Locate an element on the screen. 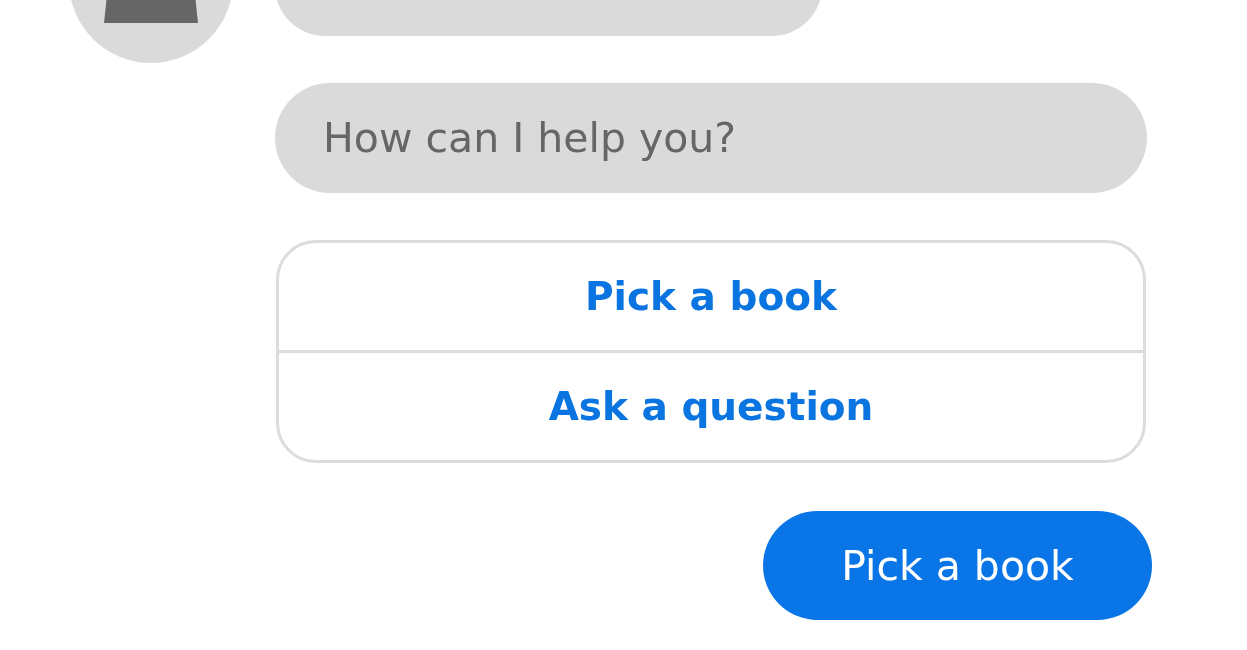  reply-option-button: Ask a question is located at coordinates (711, 406).